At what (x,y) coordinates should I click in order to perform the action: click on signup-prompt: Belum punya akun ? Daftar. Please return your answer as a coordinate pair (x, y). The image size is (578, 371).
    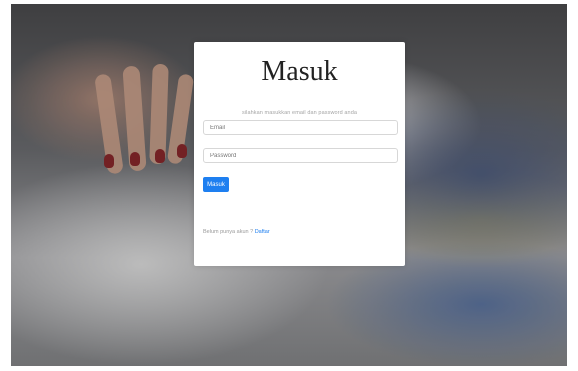
    Looking at the image, I should click on (236, 232).